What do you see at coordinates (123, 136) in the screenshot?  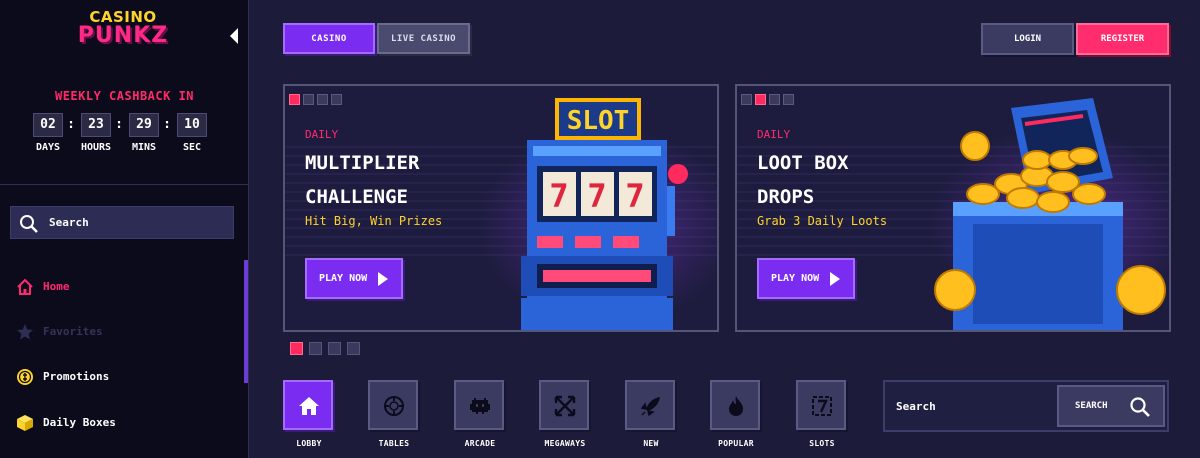 I see `cashback-timer: 02 : 23 : 29 : 10 DAYS HOURS MINS SEC` at bounding box center [123, 136].